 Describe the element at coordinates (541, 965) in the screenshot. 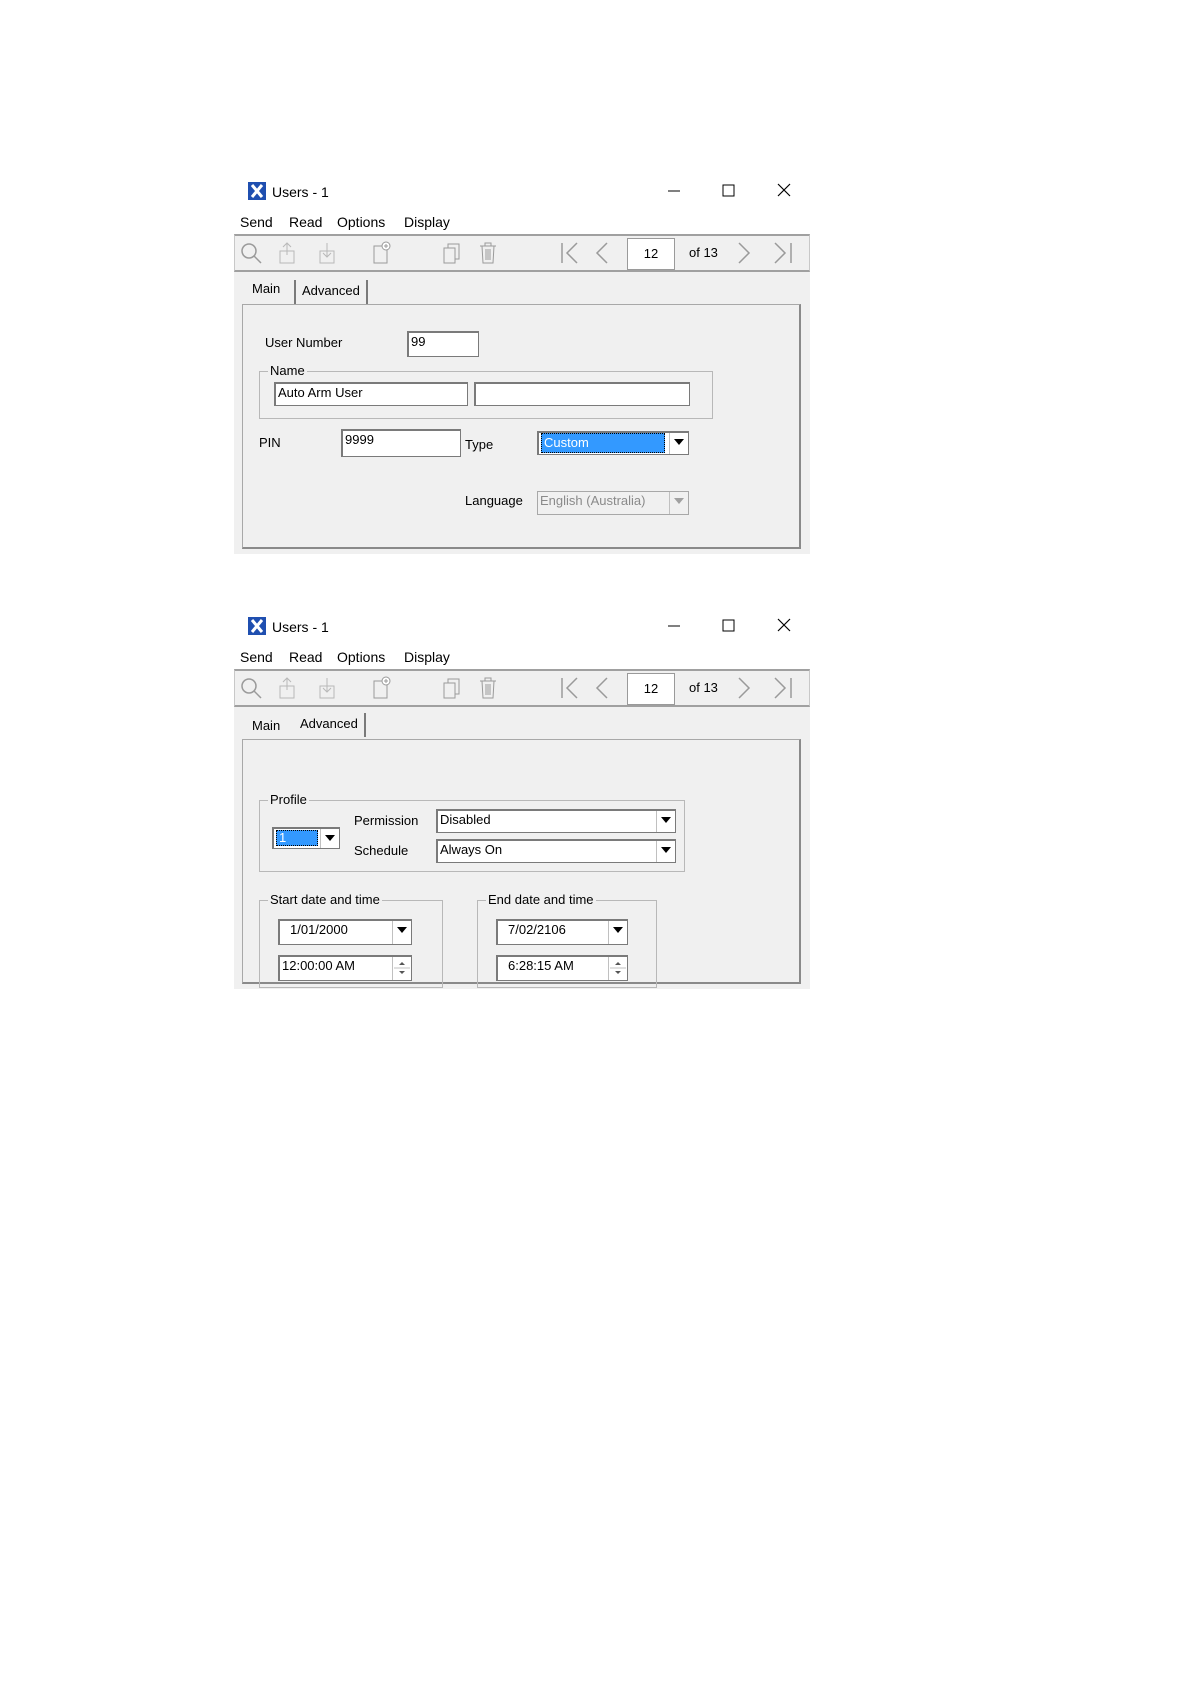

I see `end-time-value: 6:28:15 AM` at that location.